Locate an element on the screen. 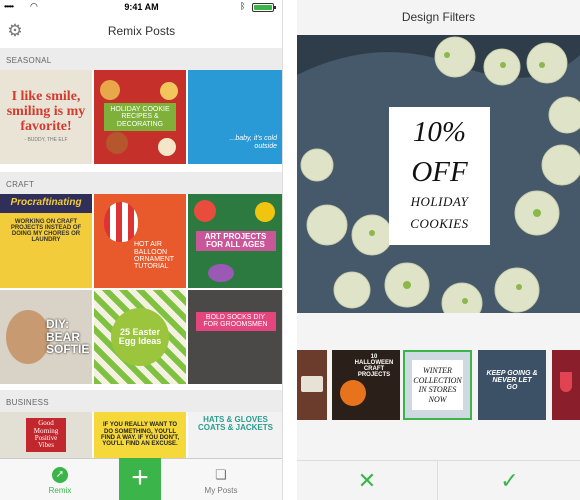  filter-thumb-keep-going: KEEP GOING & NEVER LET GO is located at coordinates (512, 385).